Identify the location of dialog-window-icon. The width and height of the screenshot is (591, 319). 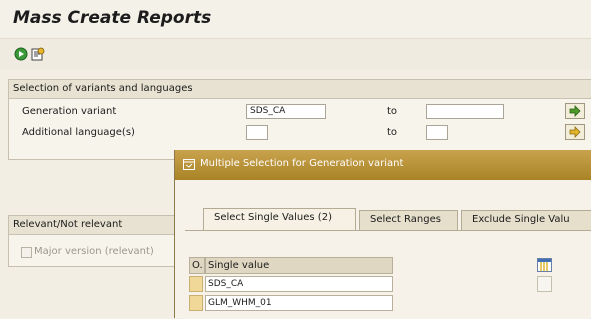
(189, 164).